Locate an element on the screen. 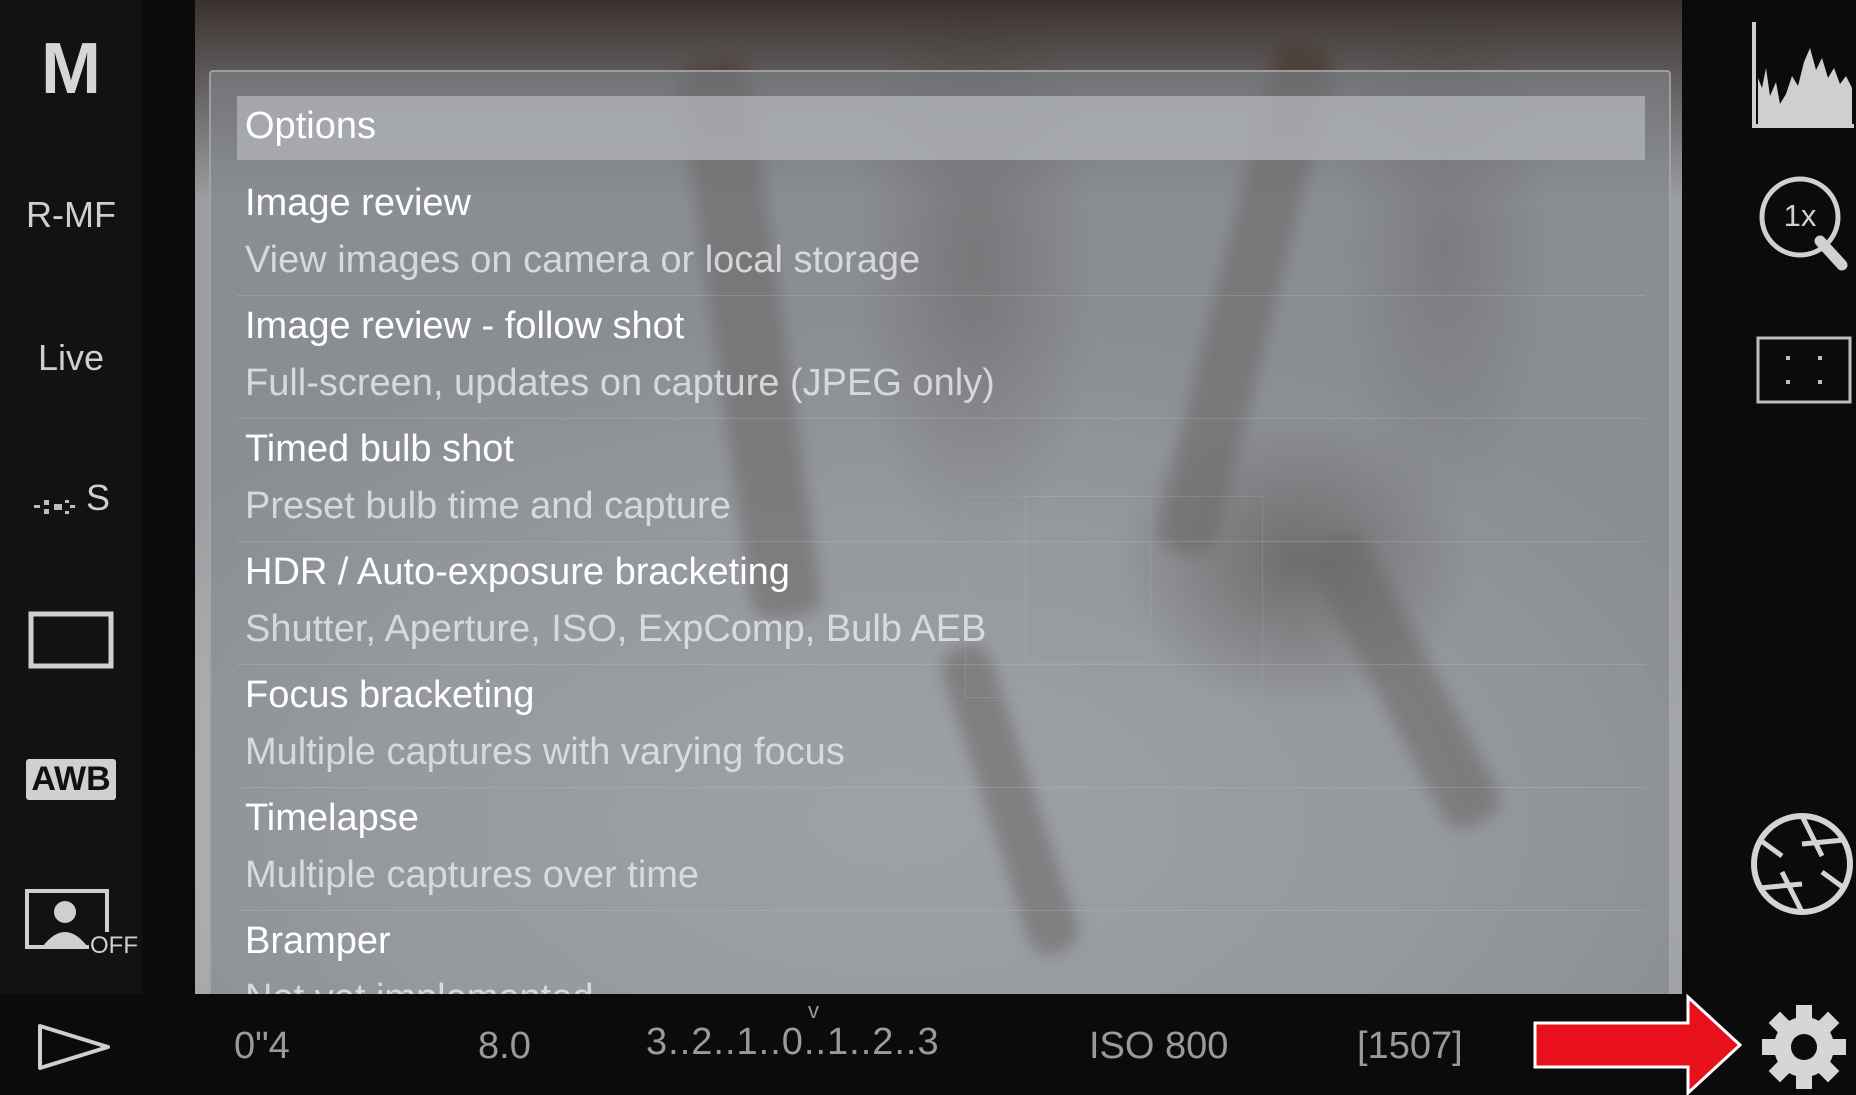  options-title: Options is located at coordinates (310, 126).